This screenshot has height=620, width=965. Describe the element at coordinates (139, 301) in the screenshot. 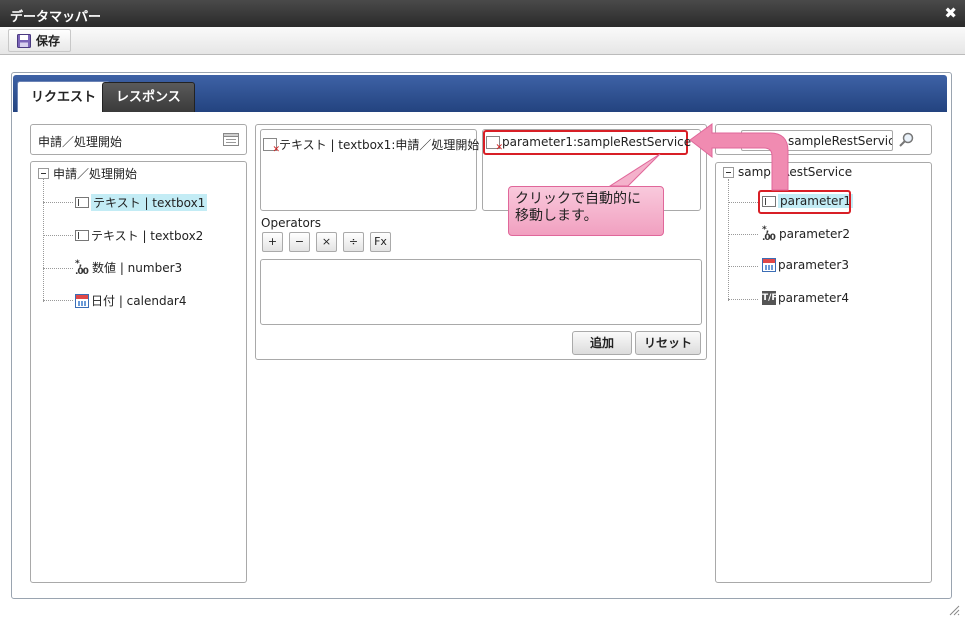

I see `tree-item-label: 日付 | calendar4` at that location.